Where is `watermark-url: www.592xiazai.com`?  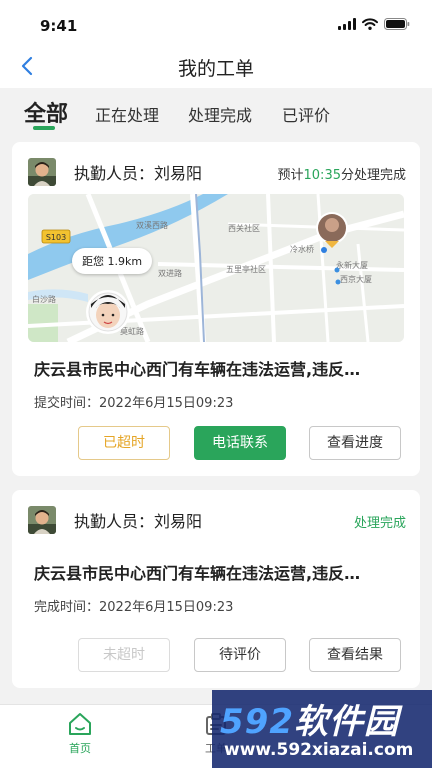
watermark-url: www.592xiazai.com is located at coordinates (319, 750).